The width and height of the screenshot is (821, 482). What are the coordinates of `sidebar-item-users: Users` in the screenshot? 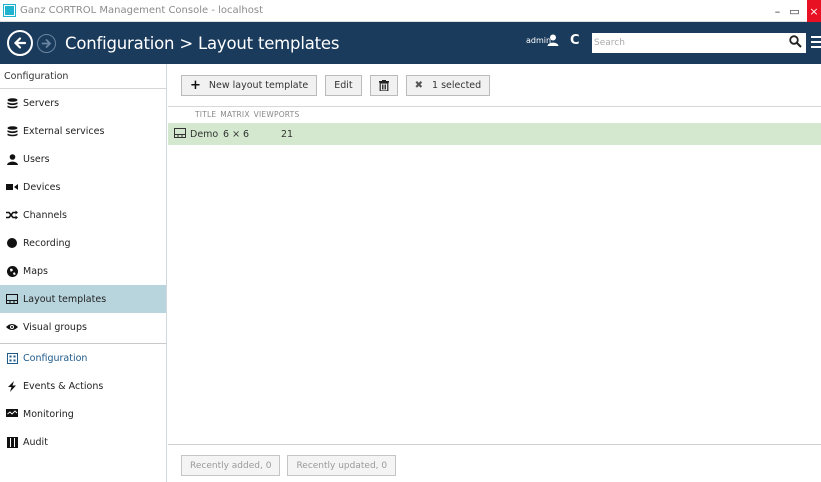 It's located at (83, 159).